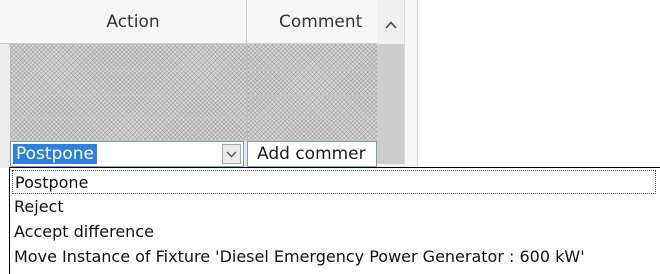 Image resolution: width=660 pixels, height=274 pixels. What do you see at coordinates (127, 154) in the screenshot?
I see `action-combobox: Postpone` at bounding box center [127, 154].